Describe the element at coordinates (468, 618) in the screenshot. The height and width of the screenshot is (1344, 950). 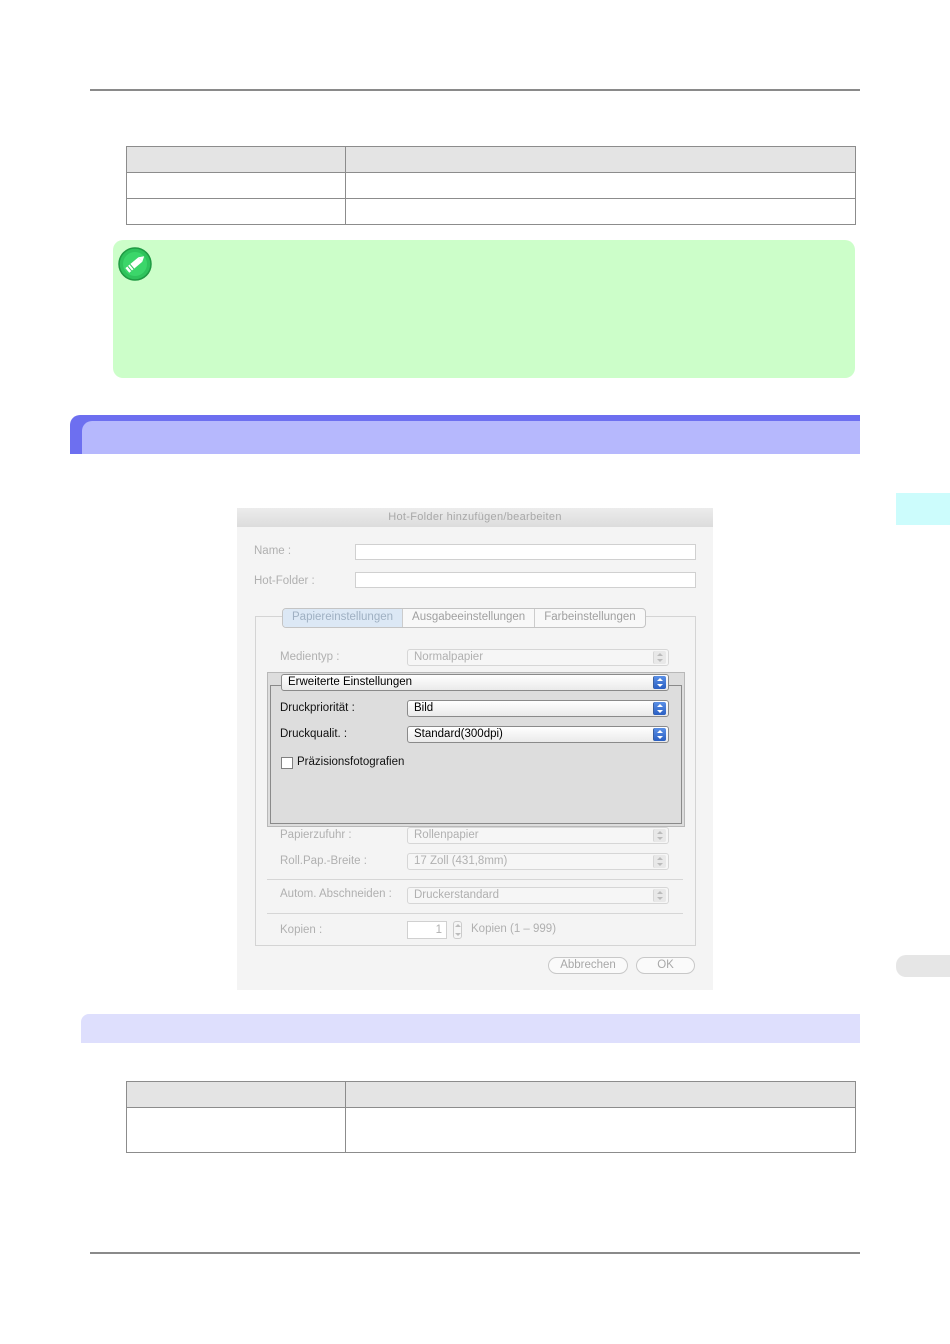
I see `tab-ausgabeeinstellungen: Ausgabeeinstellungen` at that location.